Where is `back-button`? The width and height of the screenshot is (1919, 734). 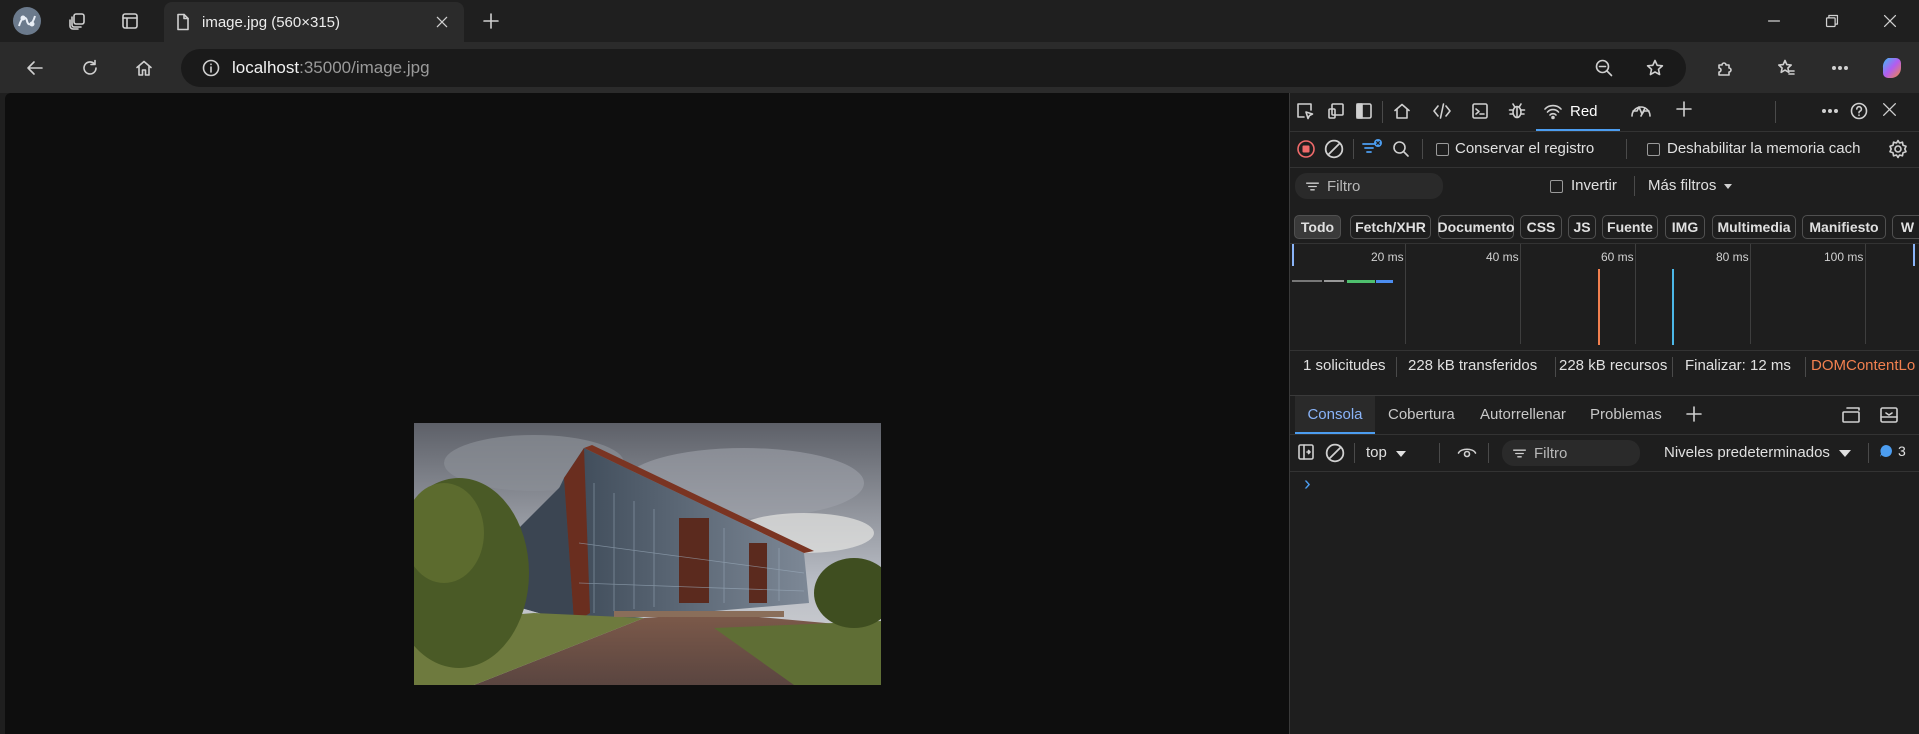 back-button is located at coordinates (35, 68).